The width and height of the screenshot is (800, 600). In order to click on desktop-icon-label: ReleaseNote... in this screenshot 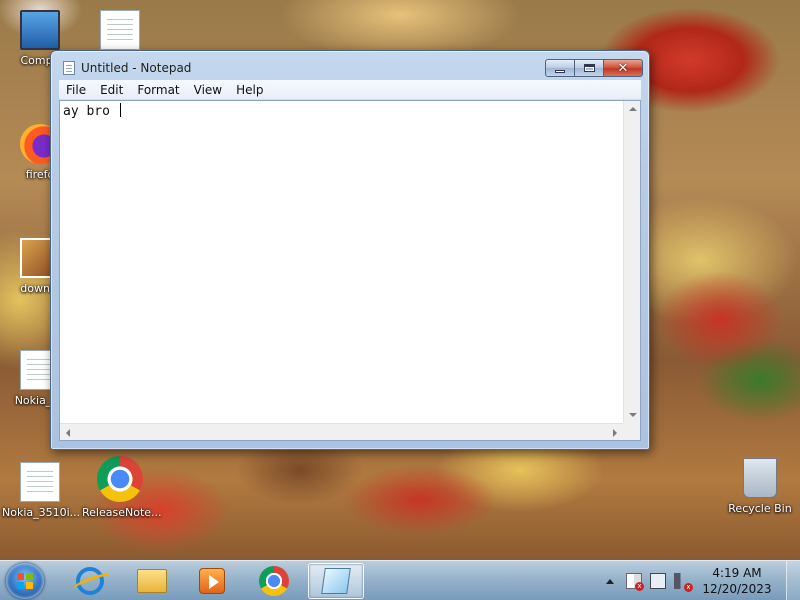, I will do `click(122, 512)`.